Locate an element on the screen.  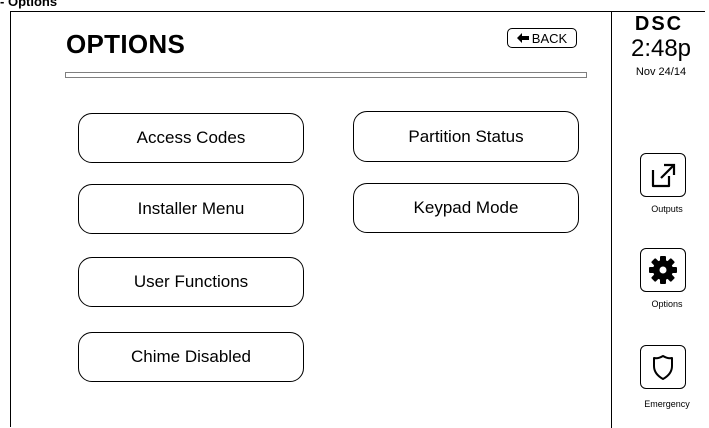
user-functions-label: User Functions is located at coordinates (191, 281).